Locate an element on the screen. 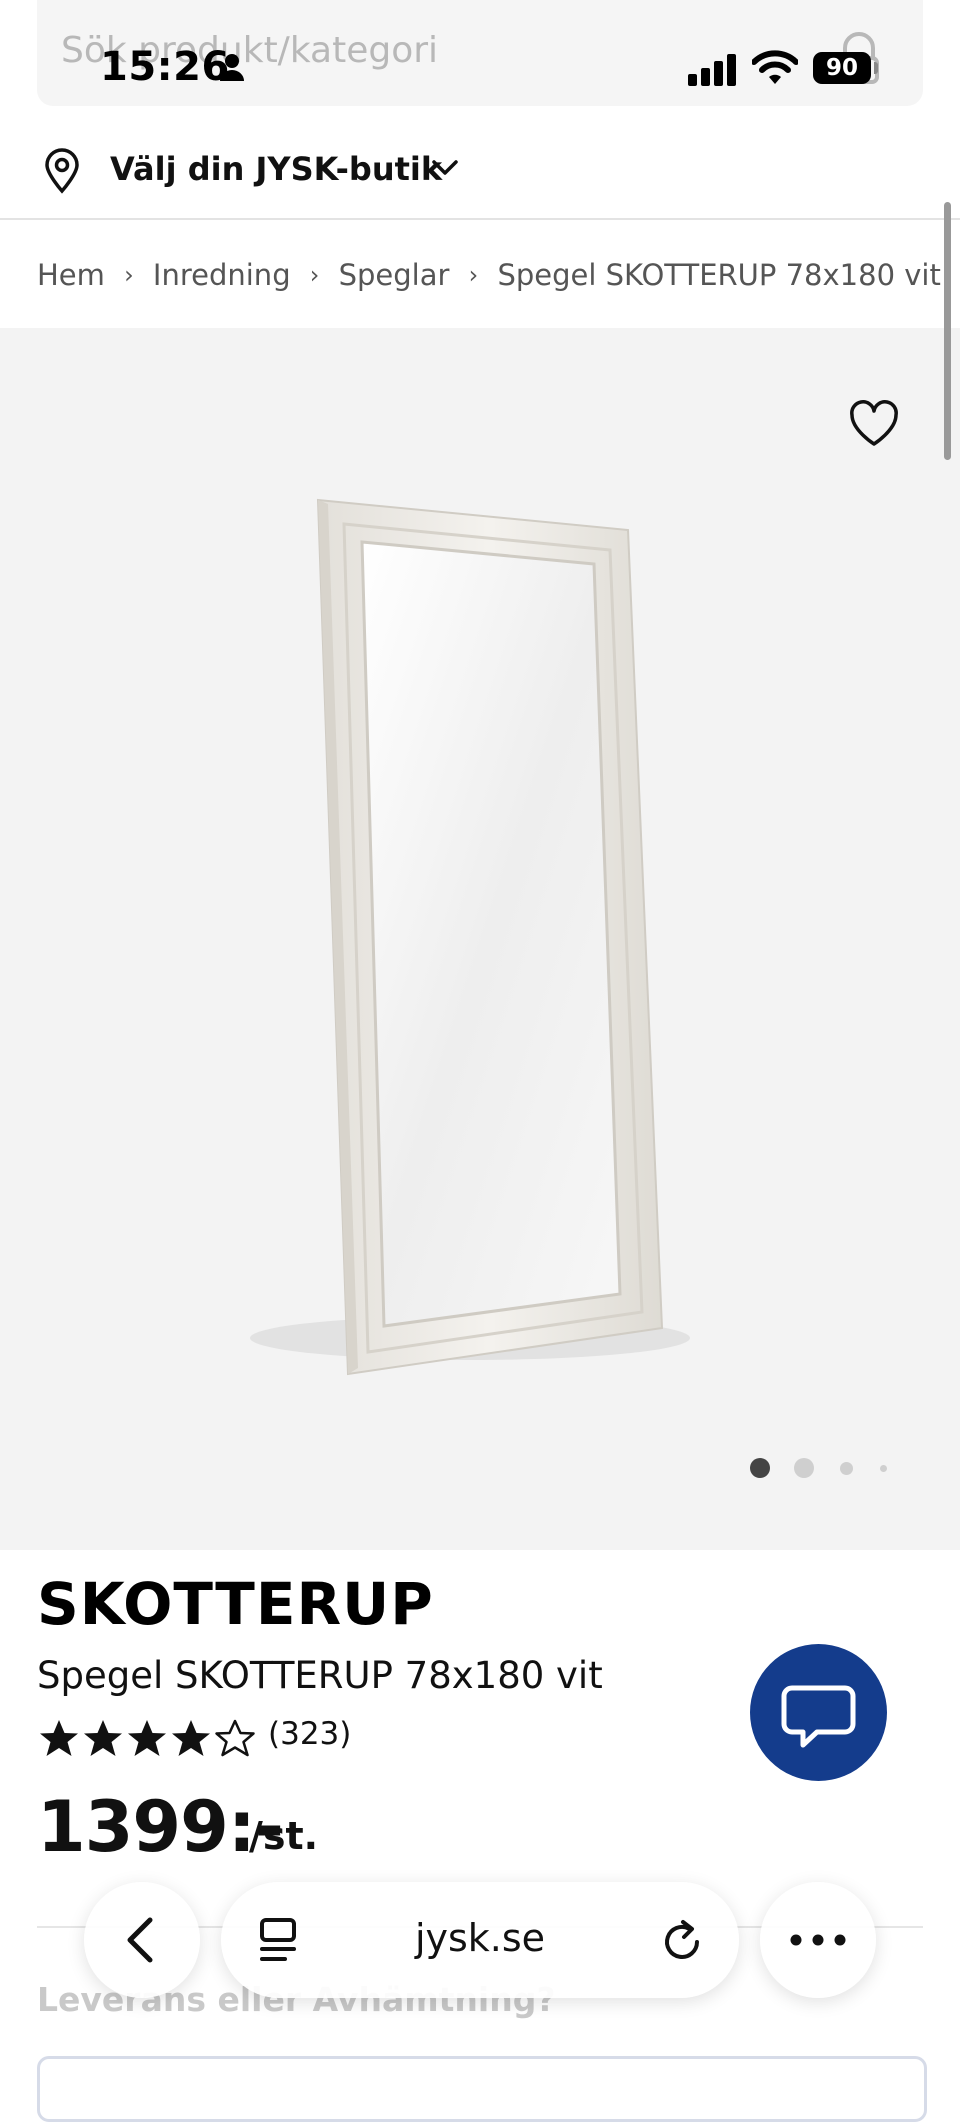 The height and width of the screenshot is (2122, 960). price-unit: /st. is located at coordinates (284, 1836).